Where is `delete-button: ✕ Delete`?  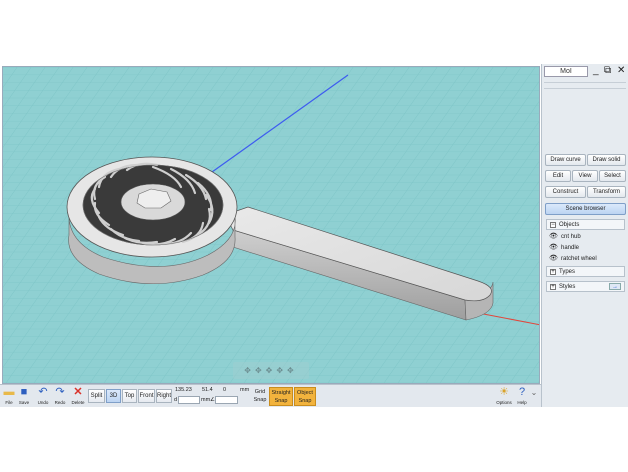 delete-button: ✕ Delete is located at coordinates (78, 396).